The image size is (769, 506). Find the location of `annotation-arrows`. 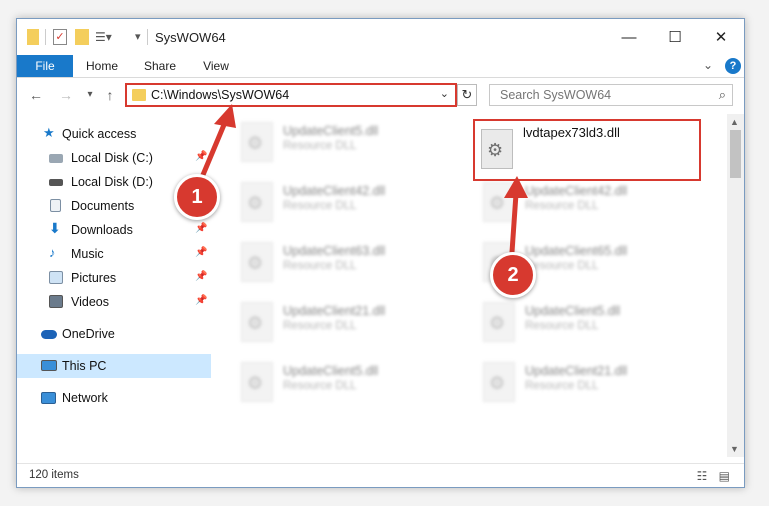

annotation-arrows is located at coordinates (362, 179).